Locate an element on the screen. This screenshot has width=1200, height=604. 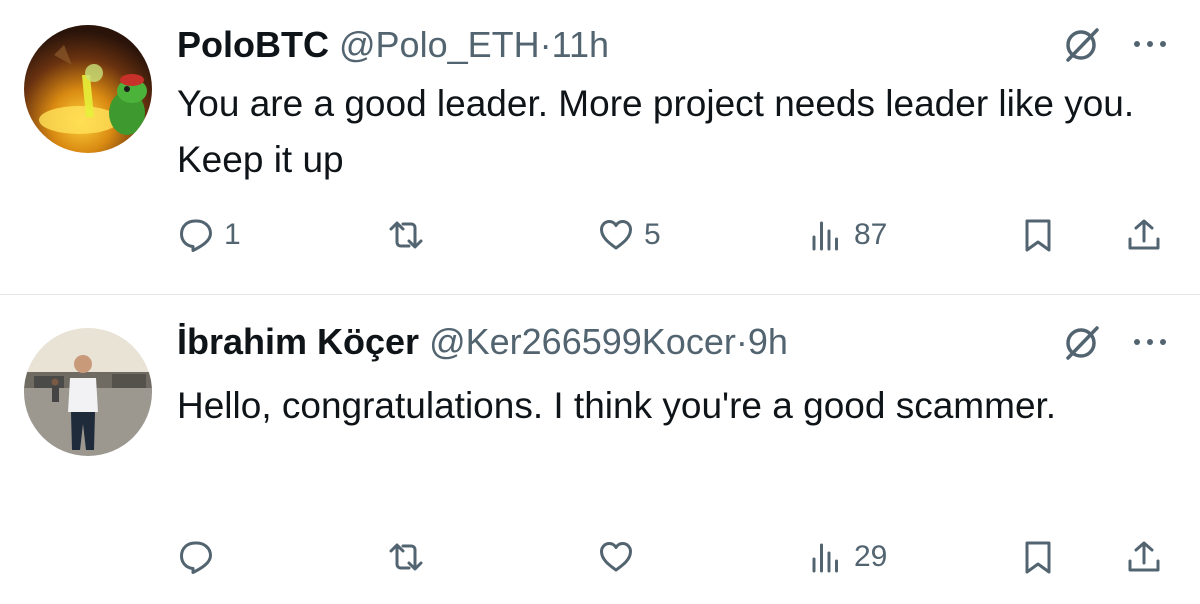
like-count: 5 is located at coordinates (652, 234).